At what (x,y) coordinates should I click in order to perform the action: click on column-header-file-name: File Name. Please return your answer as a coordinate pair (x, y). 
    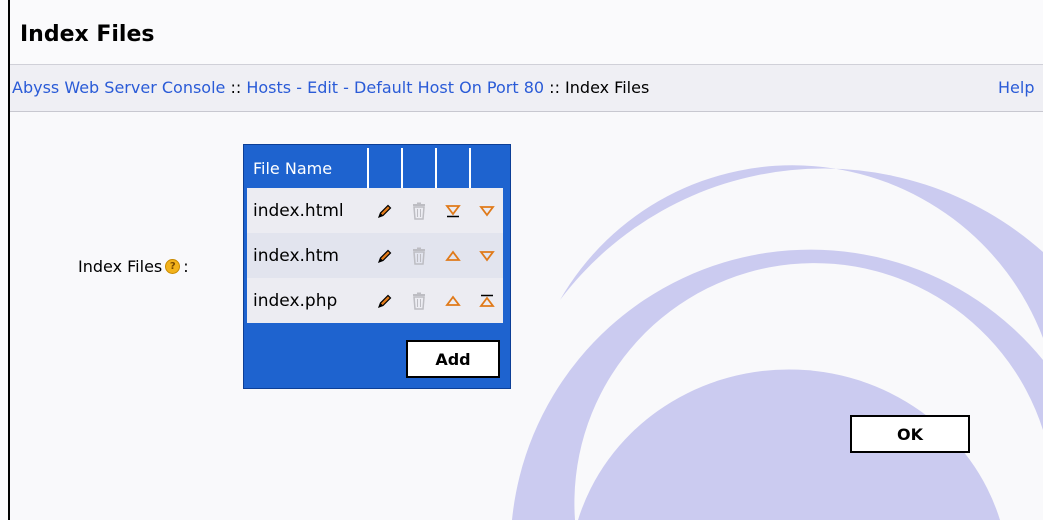
    Looking at the image, I should click on (308, 168).